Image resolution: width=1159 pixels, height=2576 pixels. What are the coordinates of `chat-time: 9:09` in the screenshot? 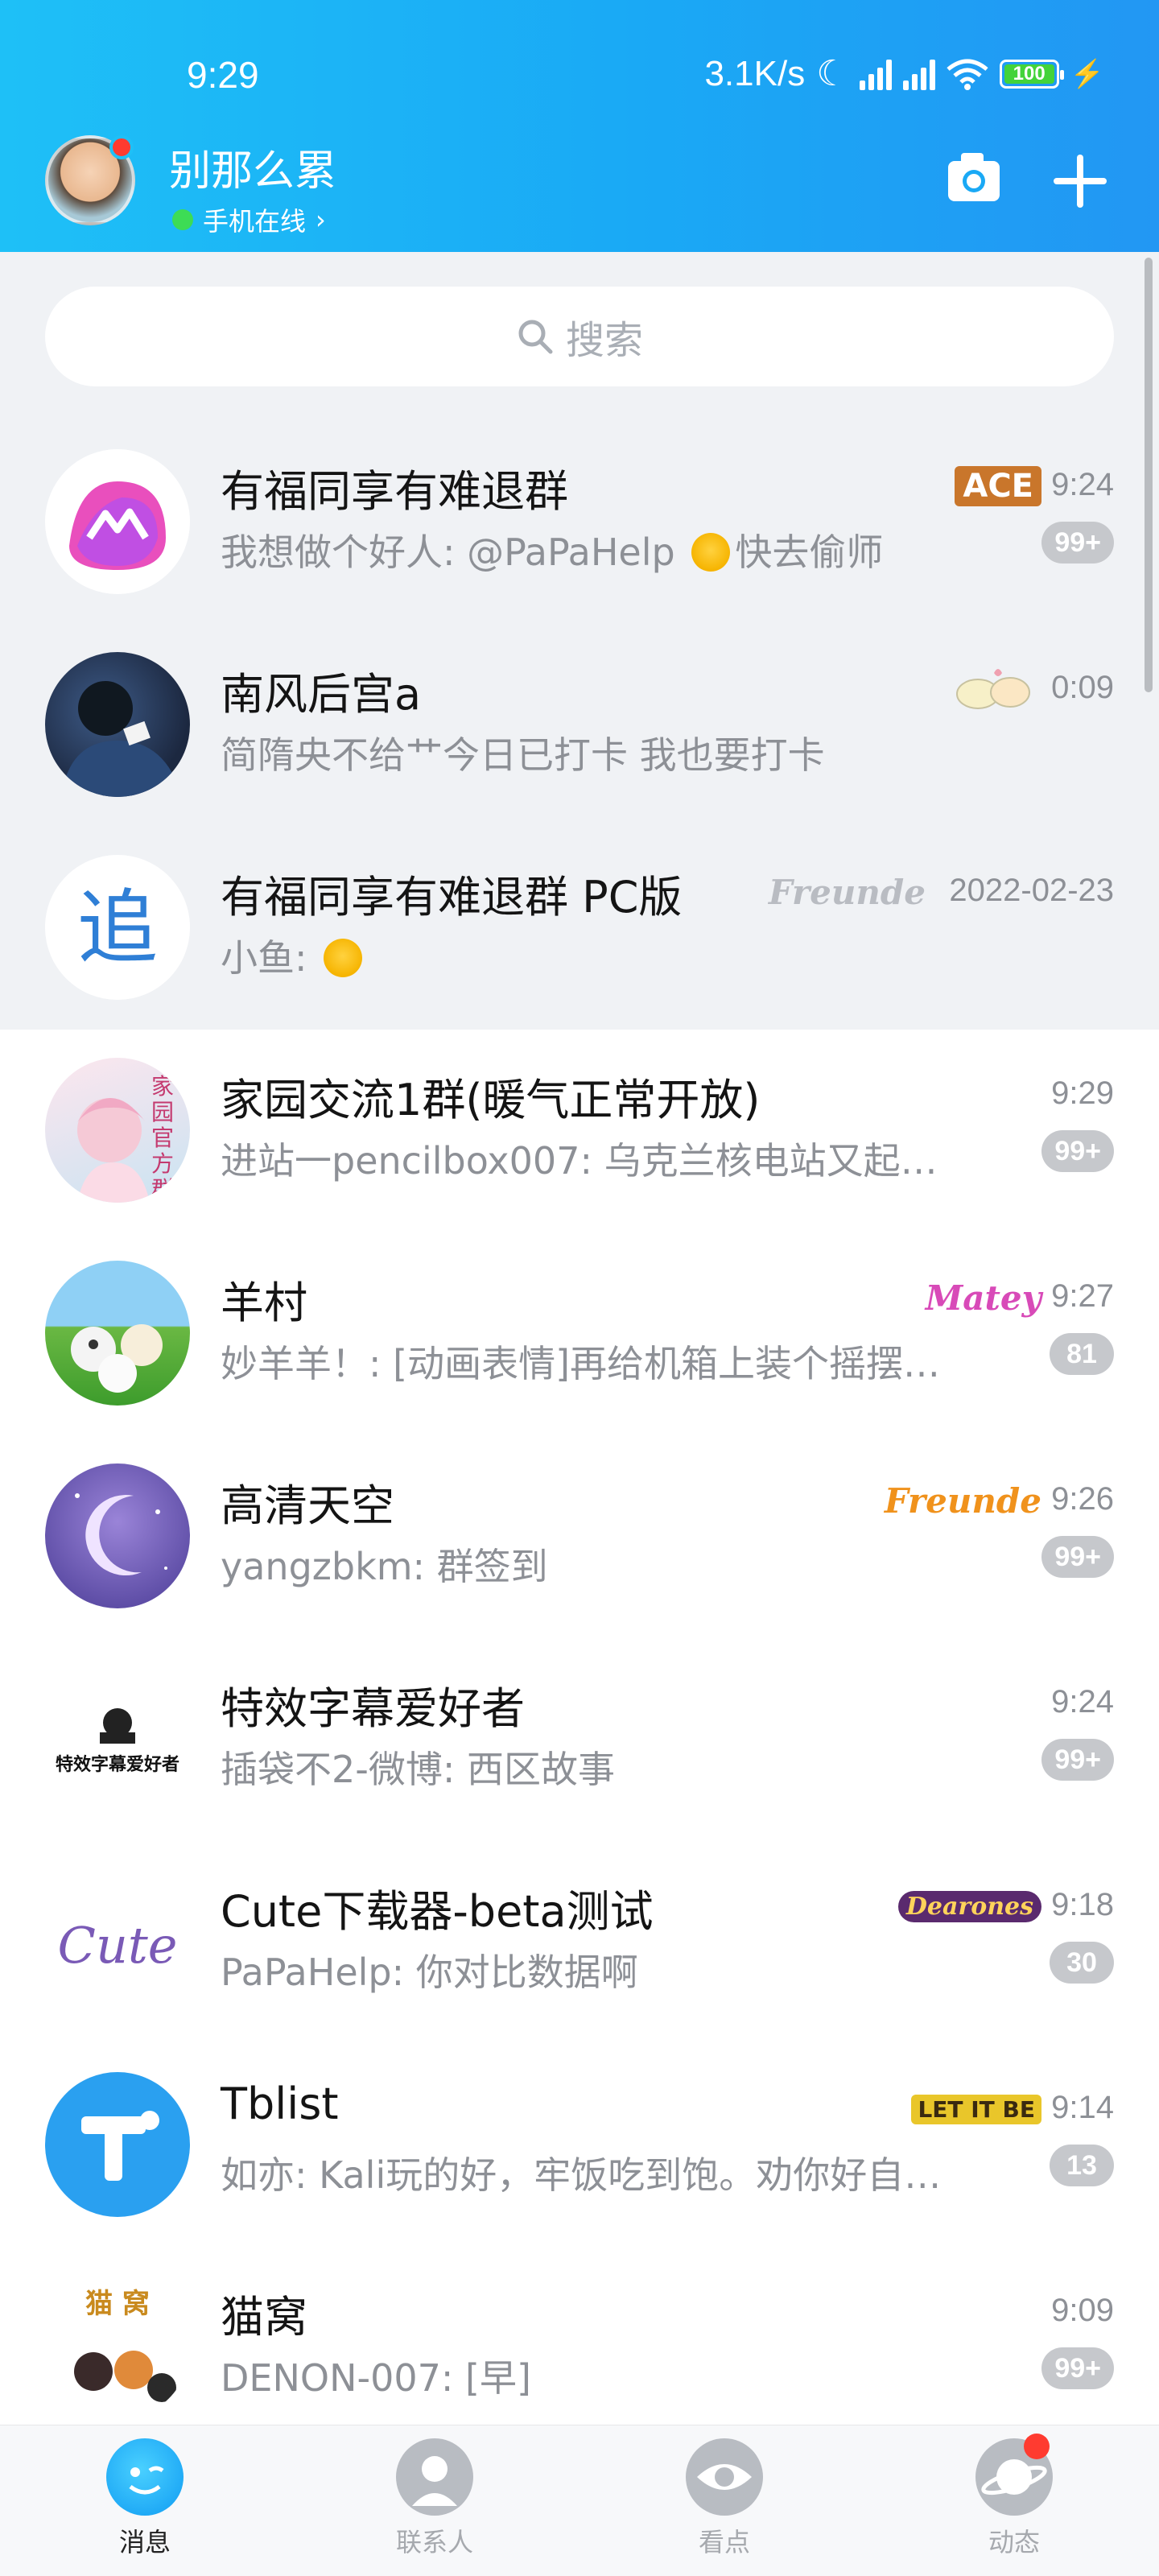 It's located at (1082, 2310).